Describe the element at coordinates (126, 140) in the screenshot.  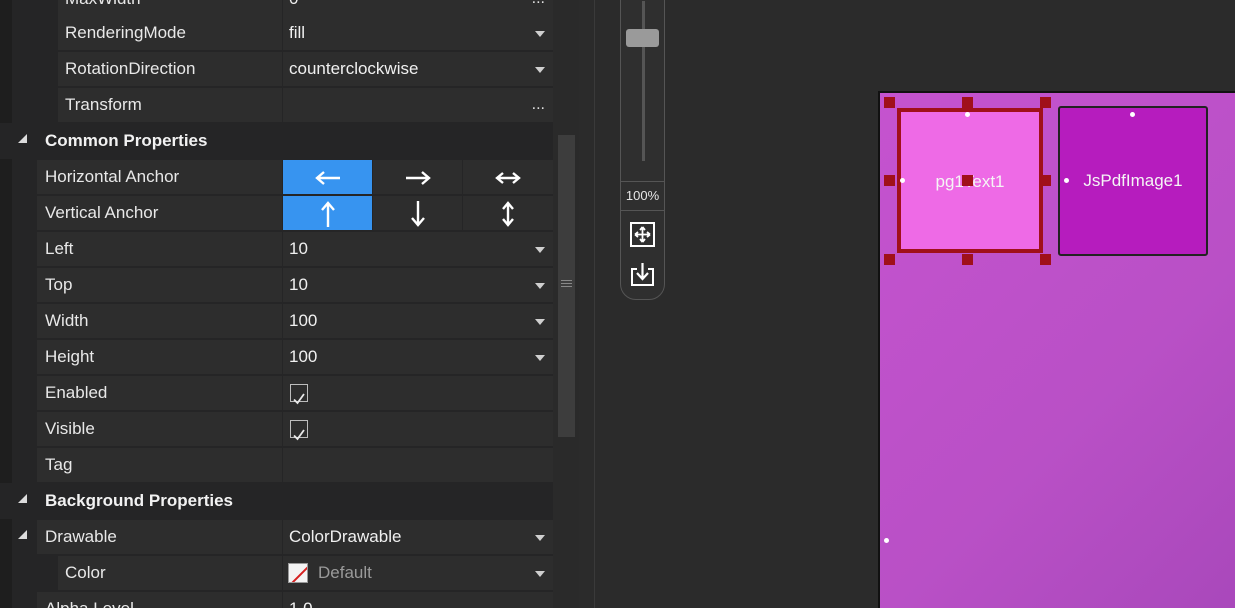
I see `section-title: Common Properties` at that location.